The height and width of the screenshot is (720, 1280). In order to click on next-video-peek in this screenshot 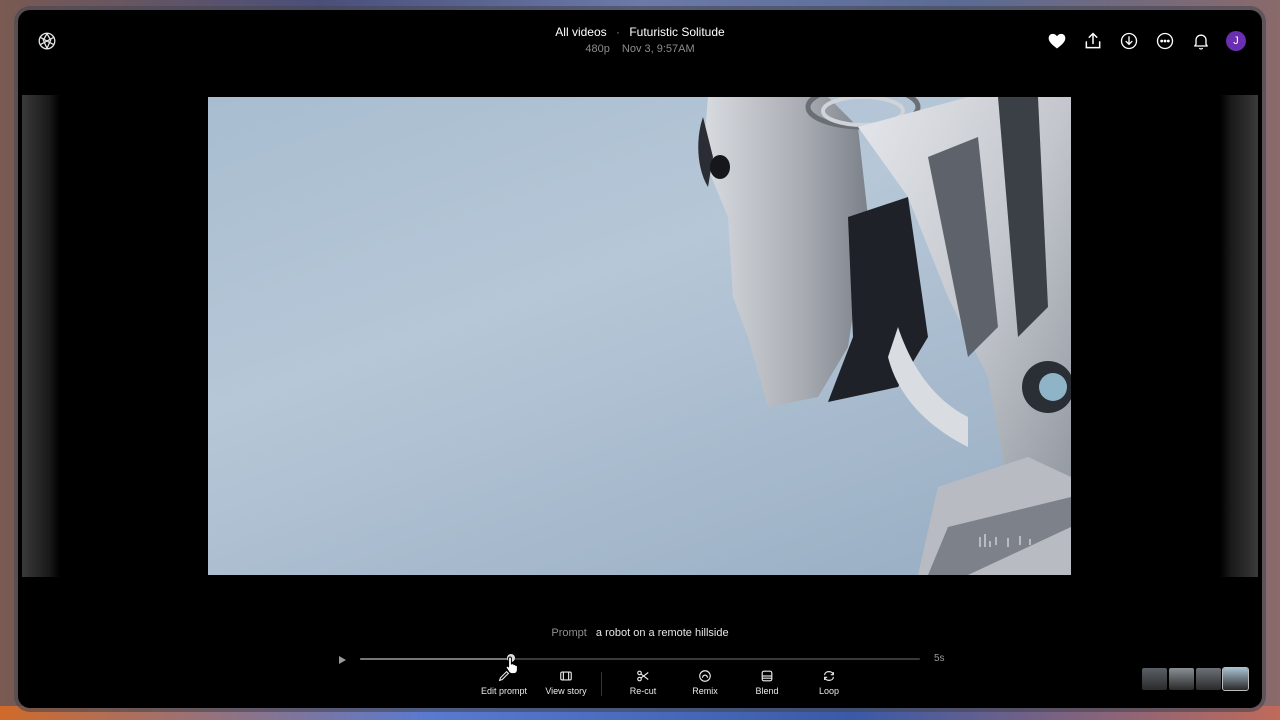, I will do `click(1239, 336)`.